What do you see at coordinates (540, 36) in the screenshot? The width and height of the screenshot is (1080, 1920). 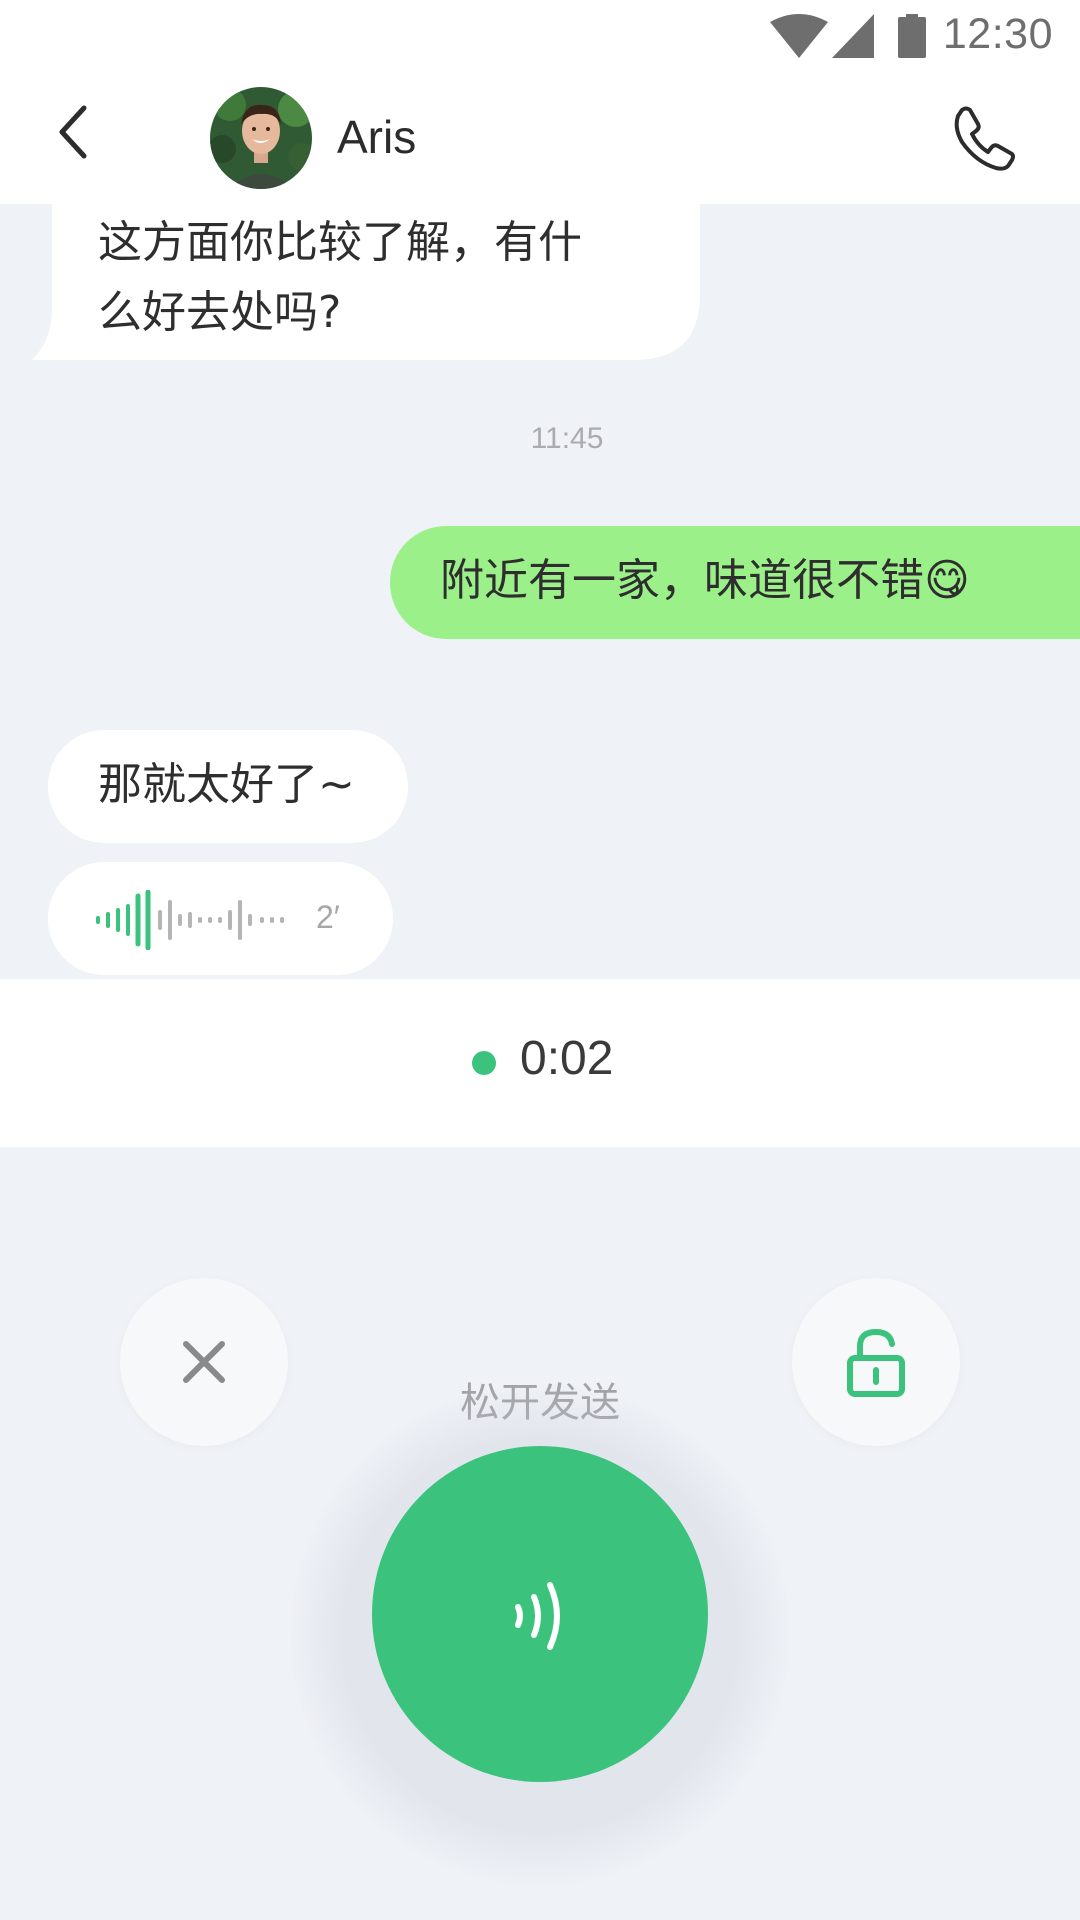 I see `status-bar: 12:30` at bounding box center [540, 36].